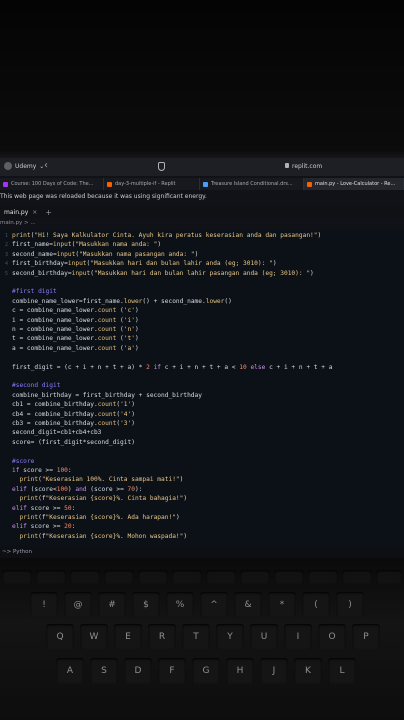 The height and width of the screenshot is (720, 404). Describe the element at coordinates (202, 167) in the screenshot. I see `browser-toolbar: Udemy ⌄ ‹ replit.com` at that location.